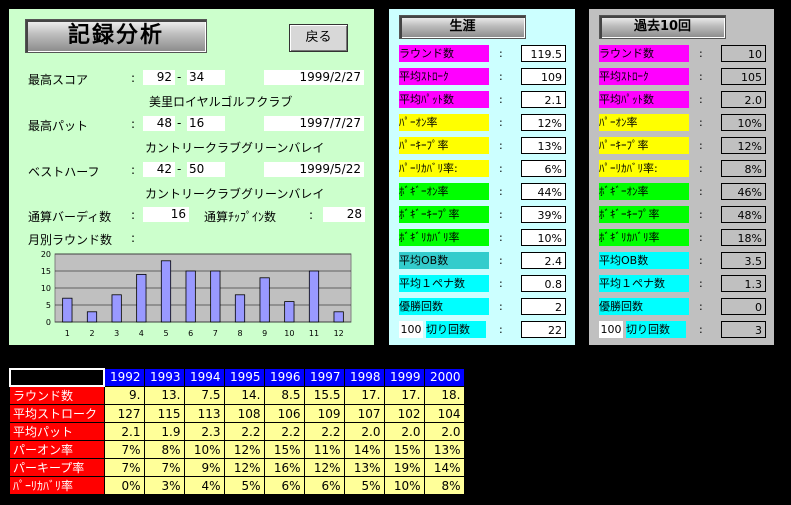 This screenshot has height=505, width=791. What do you see at coordinates (644, 168) in the screenshot?
I see `stat-label: ﾊﾟｰﾘｶﾊﾞﾘ率:` at bounding box center [644, 168].